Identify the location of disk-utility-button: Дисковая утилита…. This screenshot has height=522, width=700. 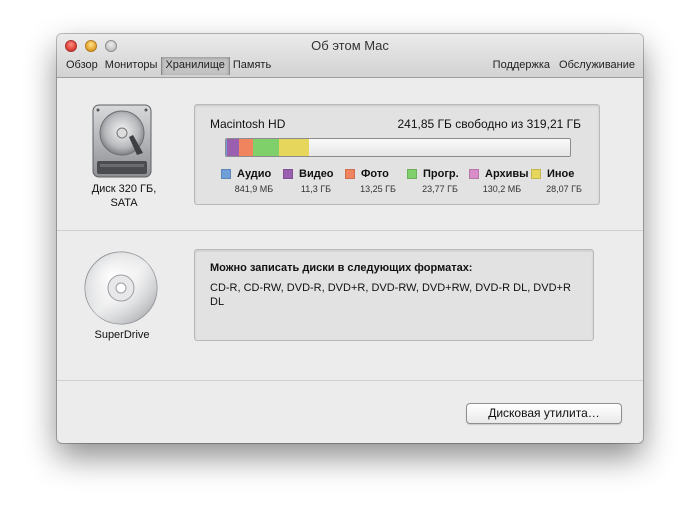
(544, 413).